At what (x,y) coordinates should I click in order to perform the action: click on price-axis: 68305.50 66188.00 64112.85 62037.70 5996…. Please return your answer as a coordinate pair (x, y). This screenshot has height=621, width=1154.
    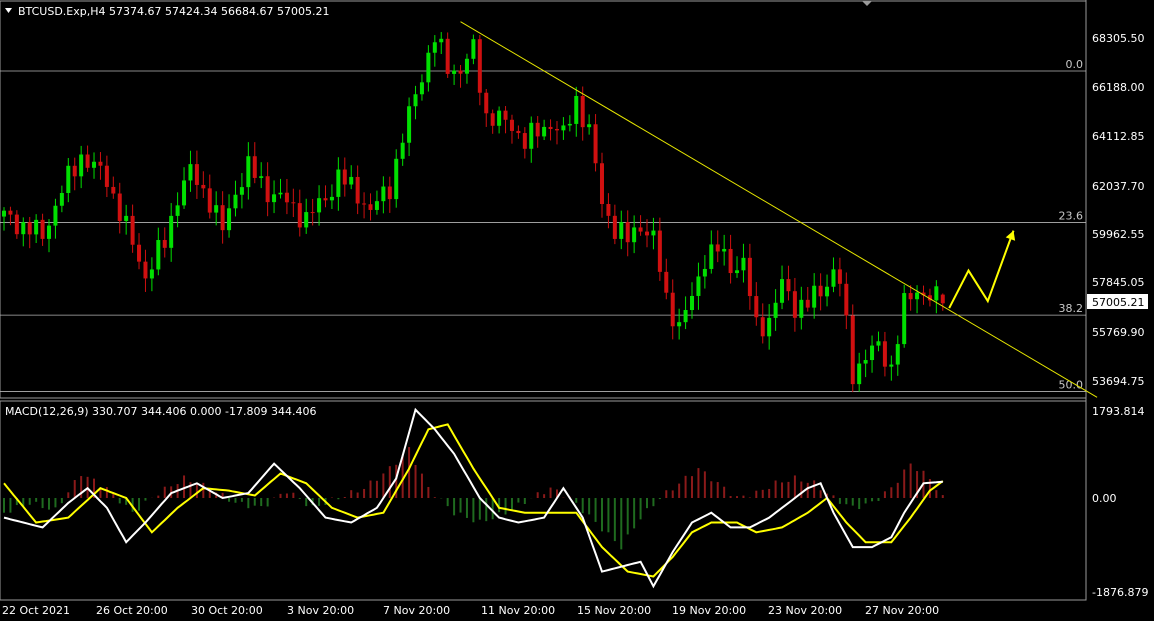
    Looking at the image, I should click on (1118, 210).